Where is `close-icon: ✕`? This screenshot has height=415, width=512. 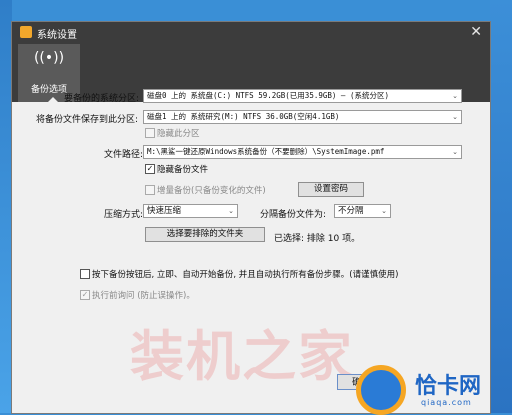
close-icon: ✕ is located at coordinates (476, 32).